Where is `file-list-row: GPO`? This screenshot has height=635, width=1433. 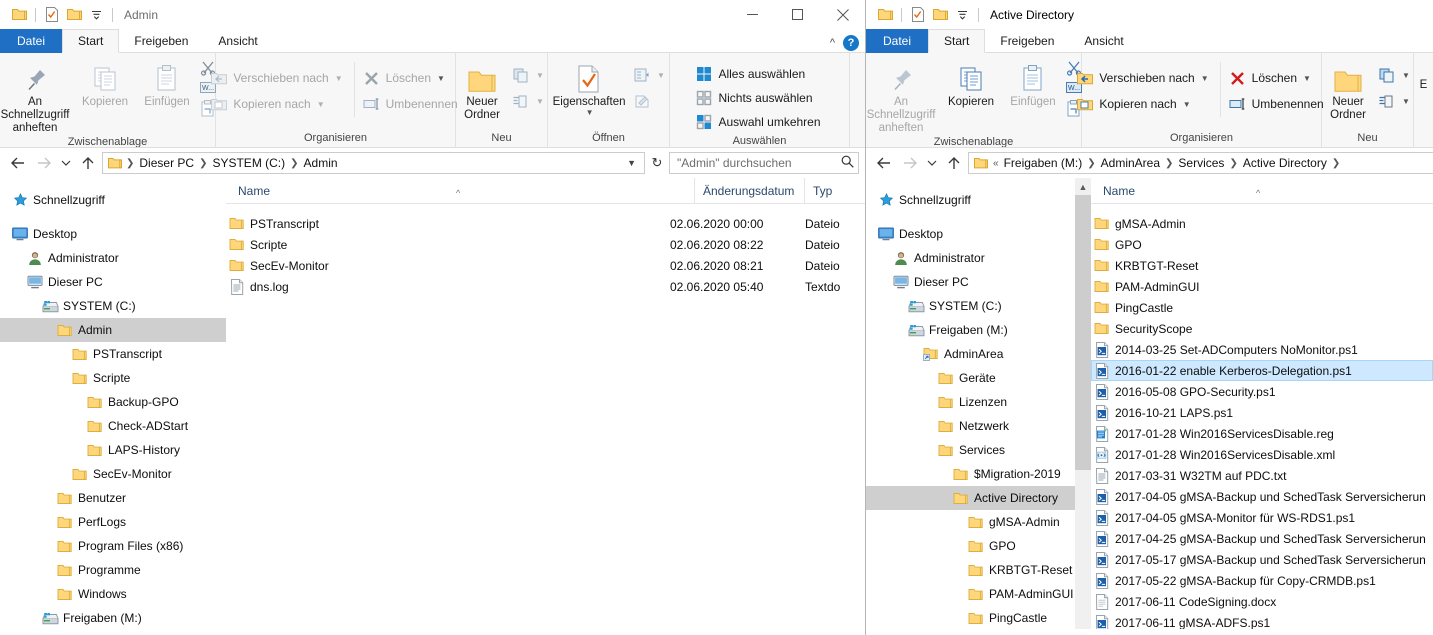 file-list-row: GPO is located at coordinates (1262, 244).